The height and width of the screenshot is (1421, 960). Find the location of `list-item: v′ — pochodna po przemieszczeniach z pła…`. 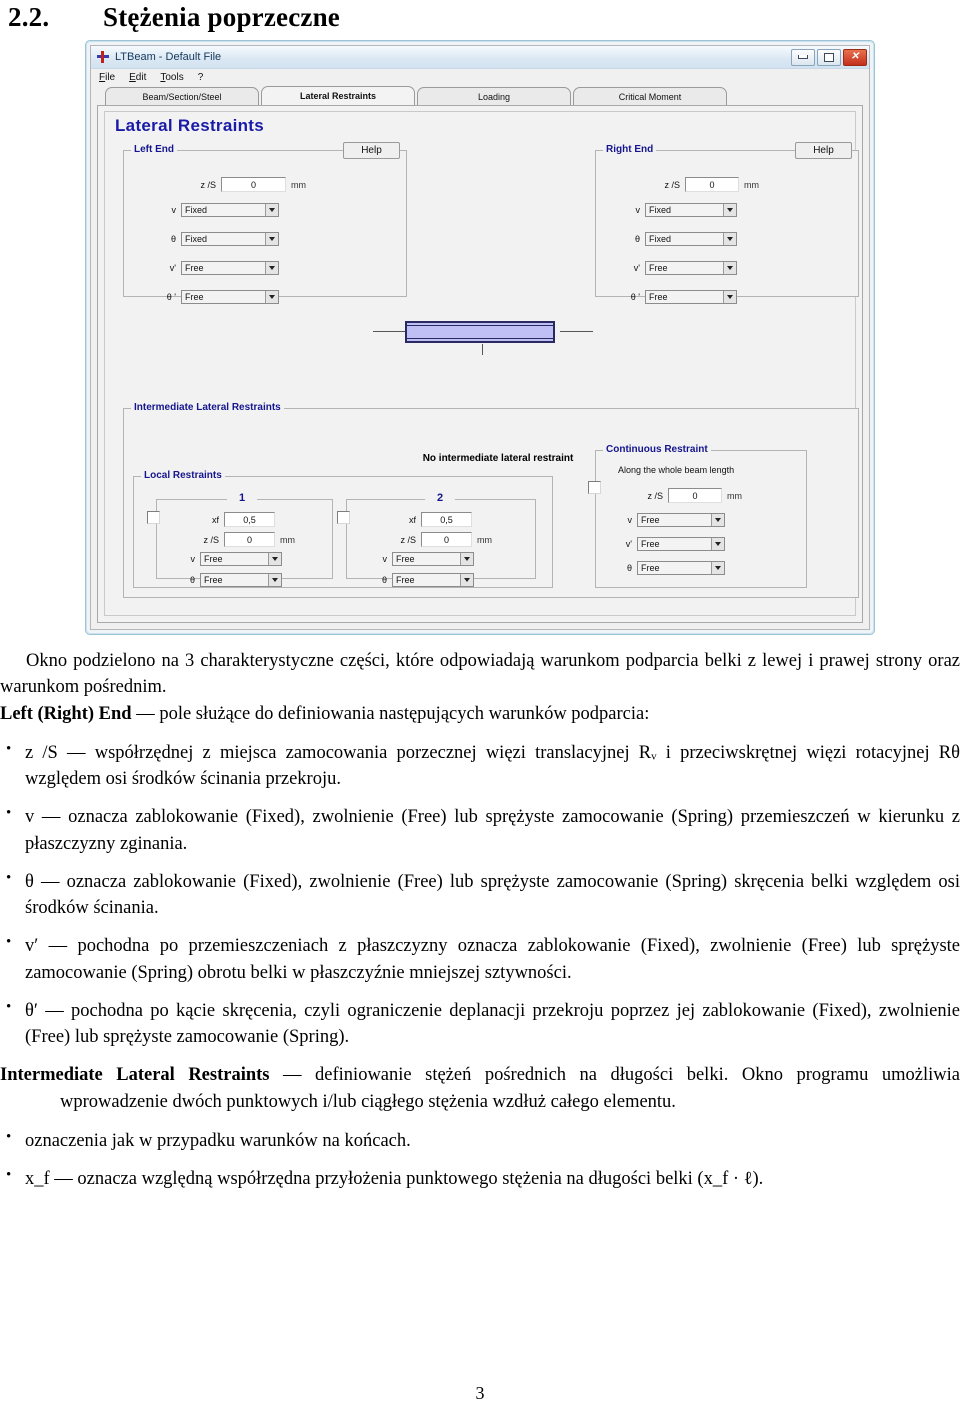

list-item: v′ — pochodna po przemieszczeniach z pła… is located at coordinates (480, 959).